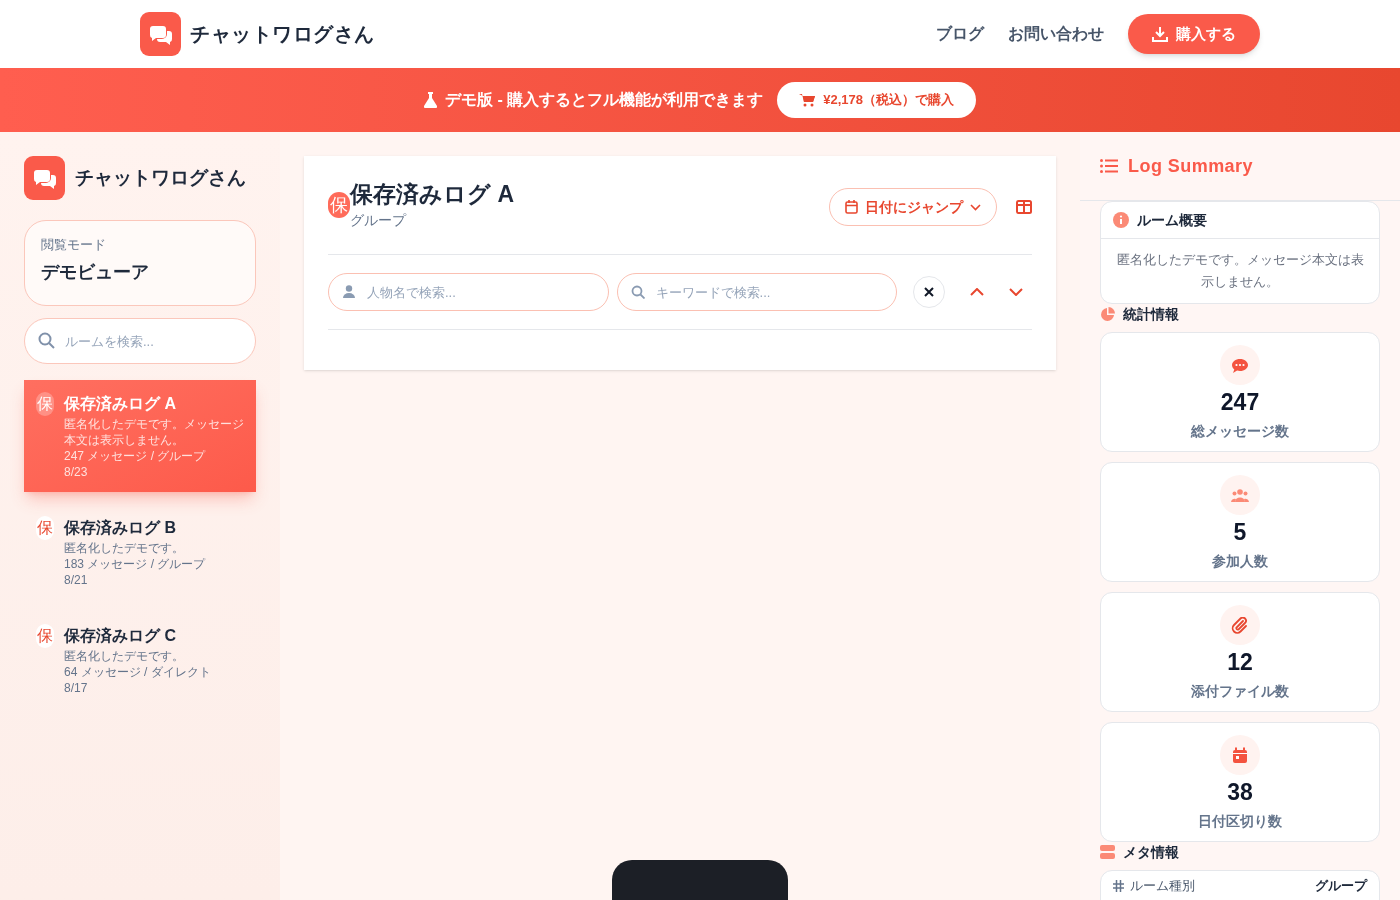 This screenshot has height=900, width=1400. Describe the element at coordinates (1151, 314) in the screenshot. I see `stats-heading: 統計情報` at that location.